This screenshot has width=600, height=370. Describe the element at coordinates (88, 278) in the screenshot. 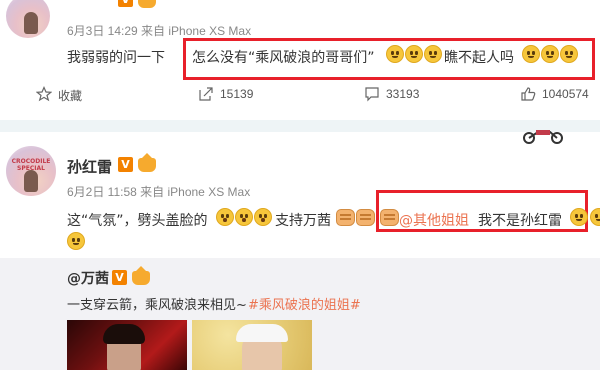

I see `repost-author: @万茜` at that location.